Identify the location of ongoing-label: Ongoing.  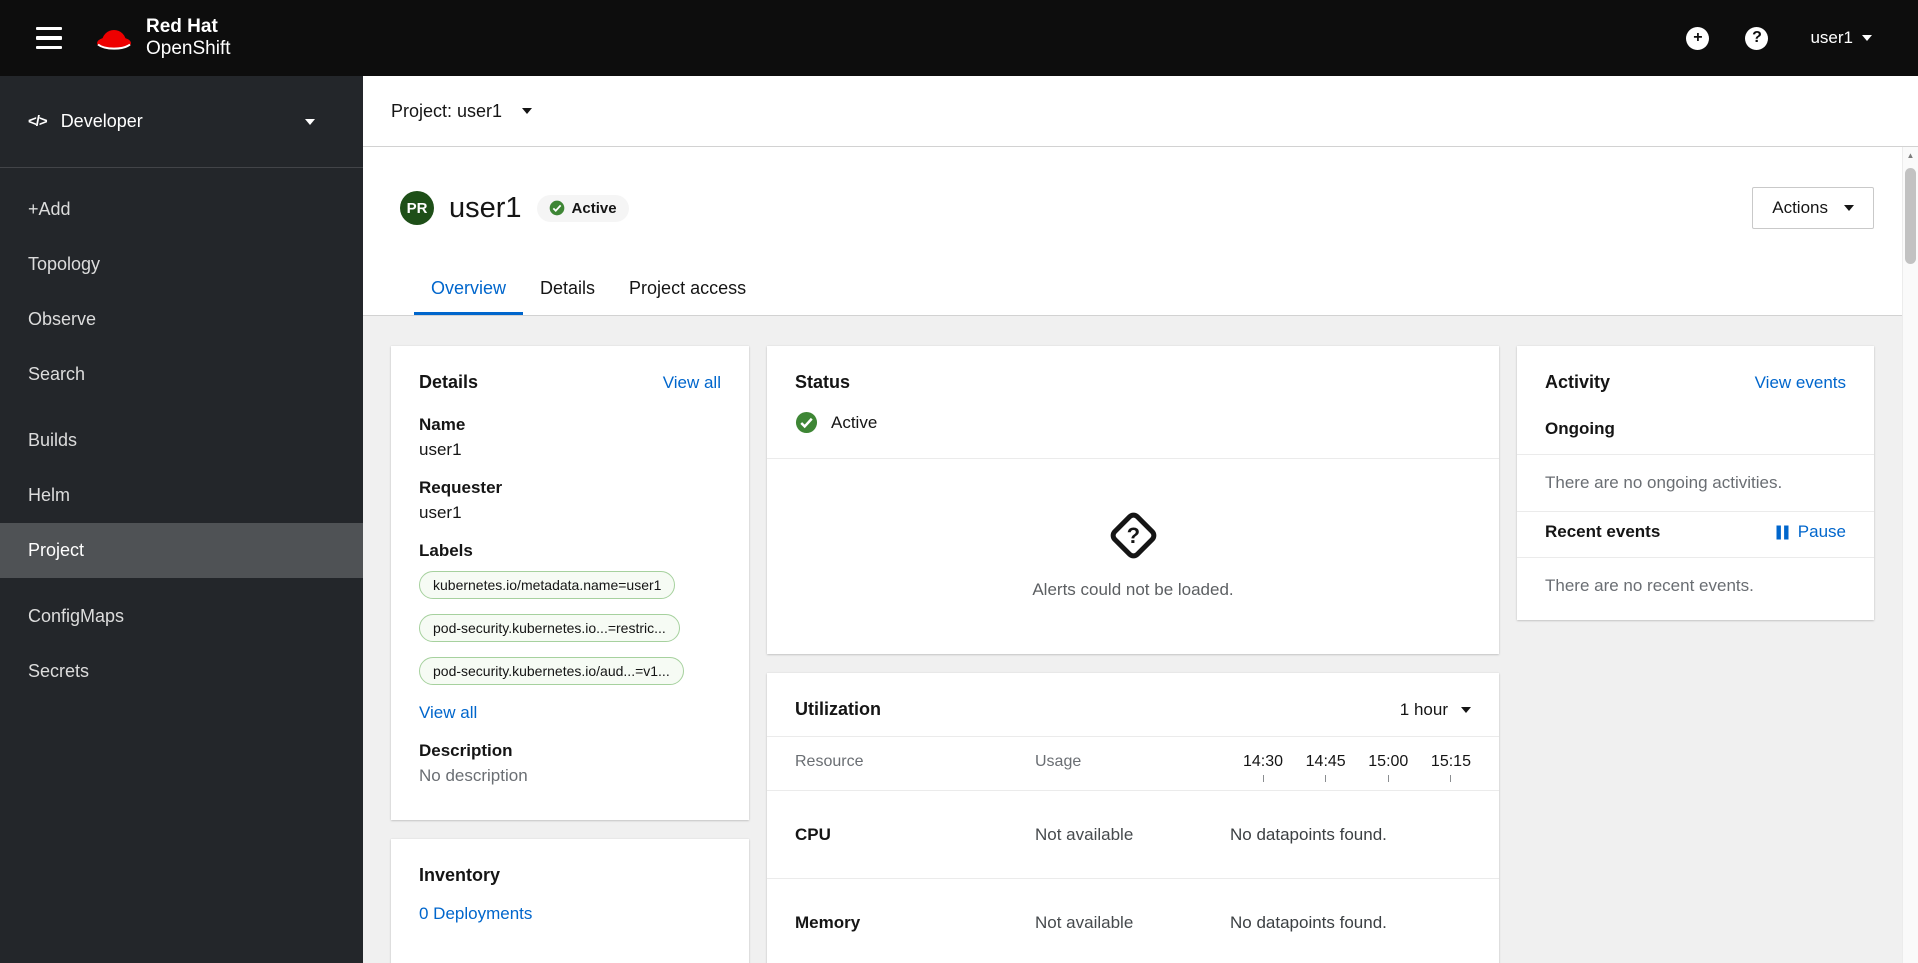
(1580, 428).